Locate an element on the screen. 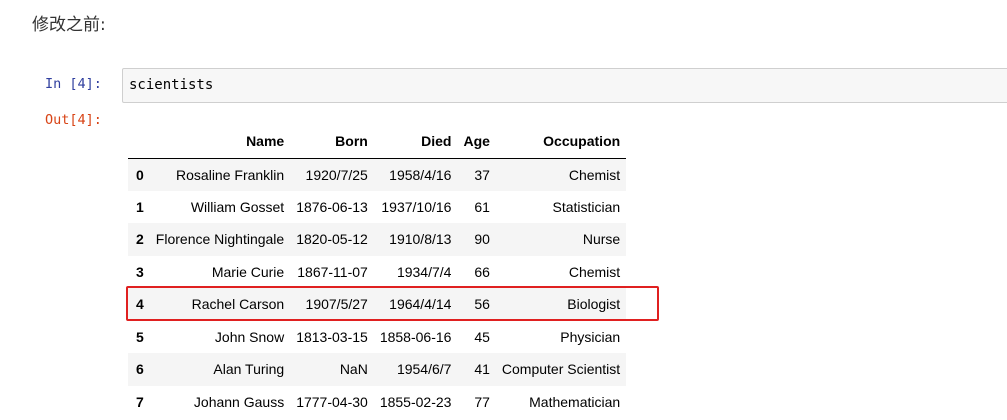 The width and height of the screenshot is (1007, 420). cell-age: 56 is located at coordinates (482, 304).